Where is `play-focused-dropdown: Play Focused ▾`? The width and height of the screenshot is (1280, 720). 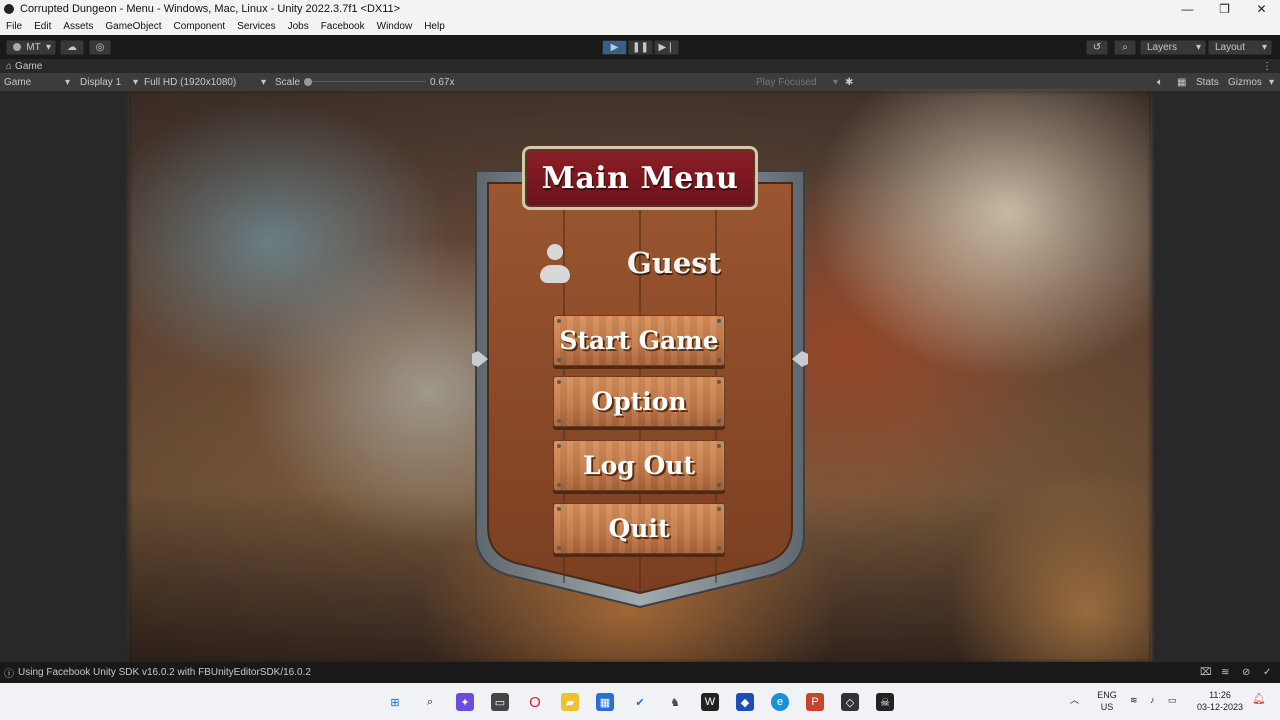
play-focused-dropdown: Play Focused ▾ is located at coordinates (797, 82).